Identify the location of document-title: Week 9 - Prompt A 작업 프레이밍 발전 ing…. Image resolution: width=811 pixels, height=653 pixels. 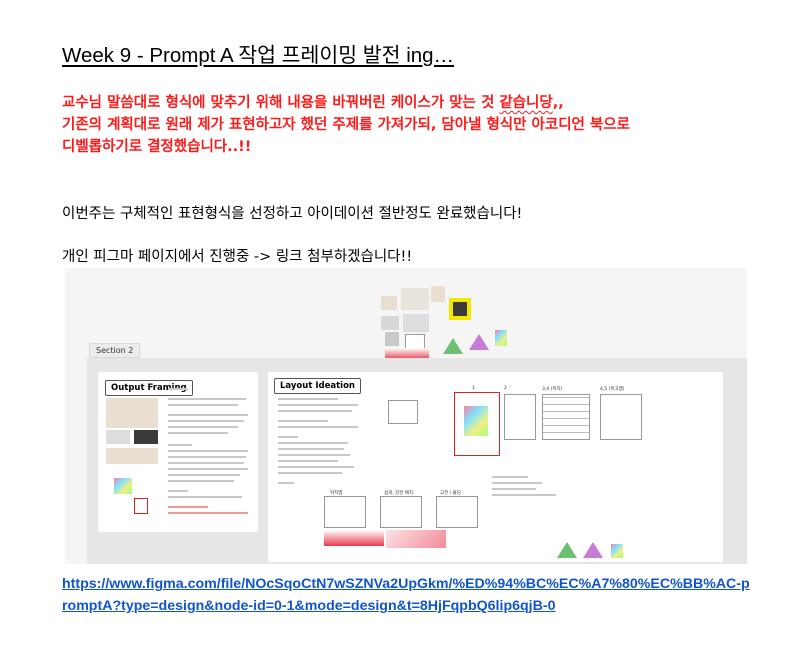
(258, 55).